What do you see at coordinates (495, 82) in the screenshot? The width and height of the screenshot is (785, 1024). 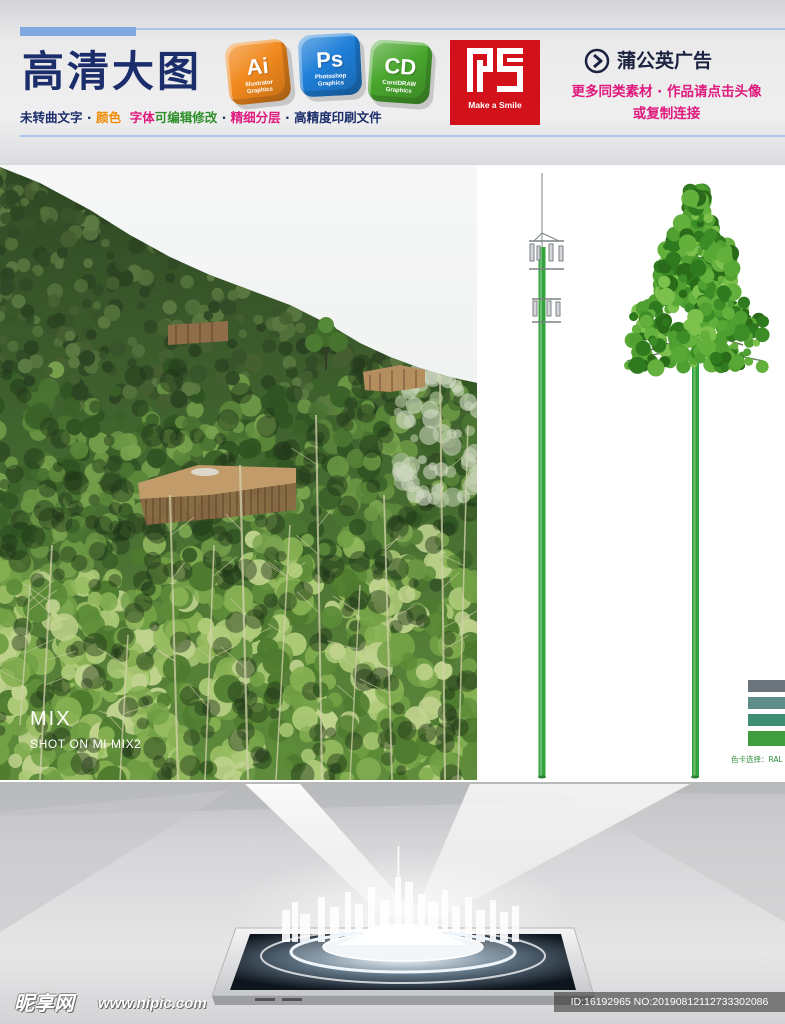 I see `monogram-logo: Make a Smile` at bounding box center [495, 82].